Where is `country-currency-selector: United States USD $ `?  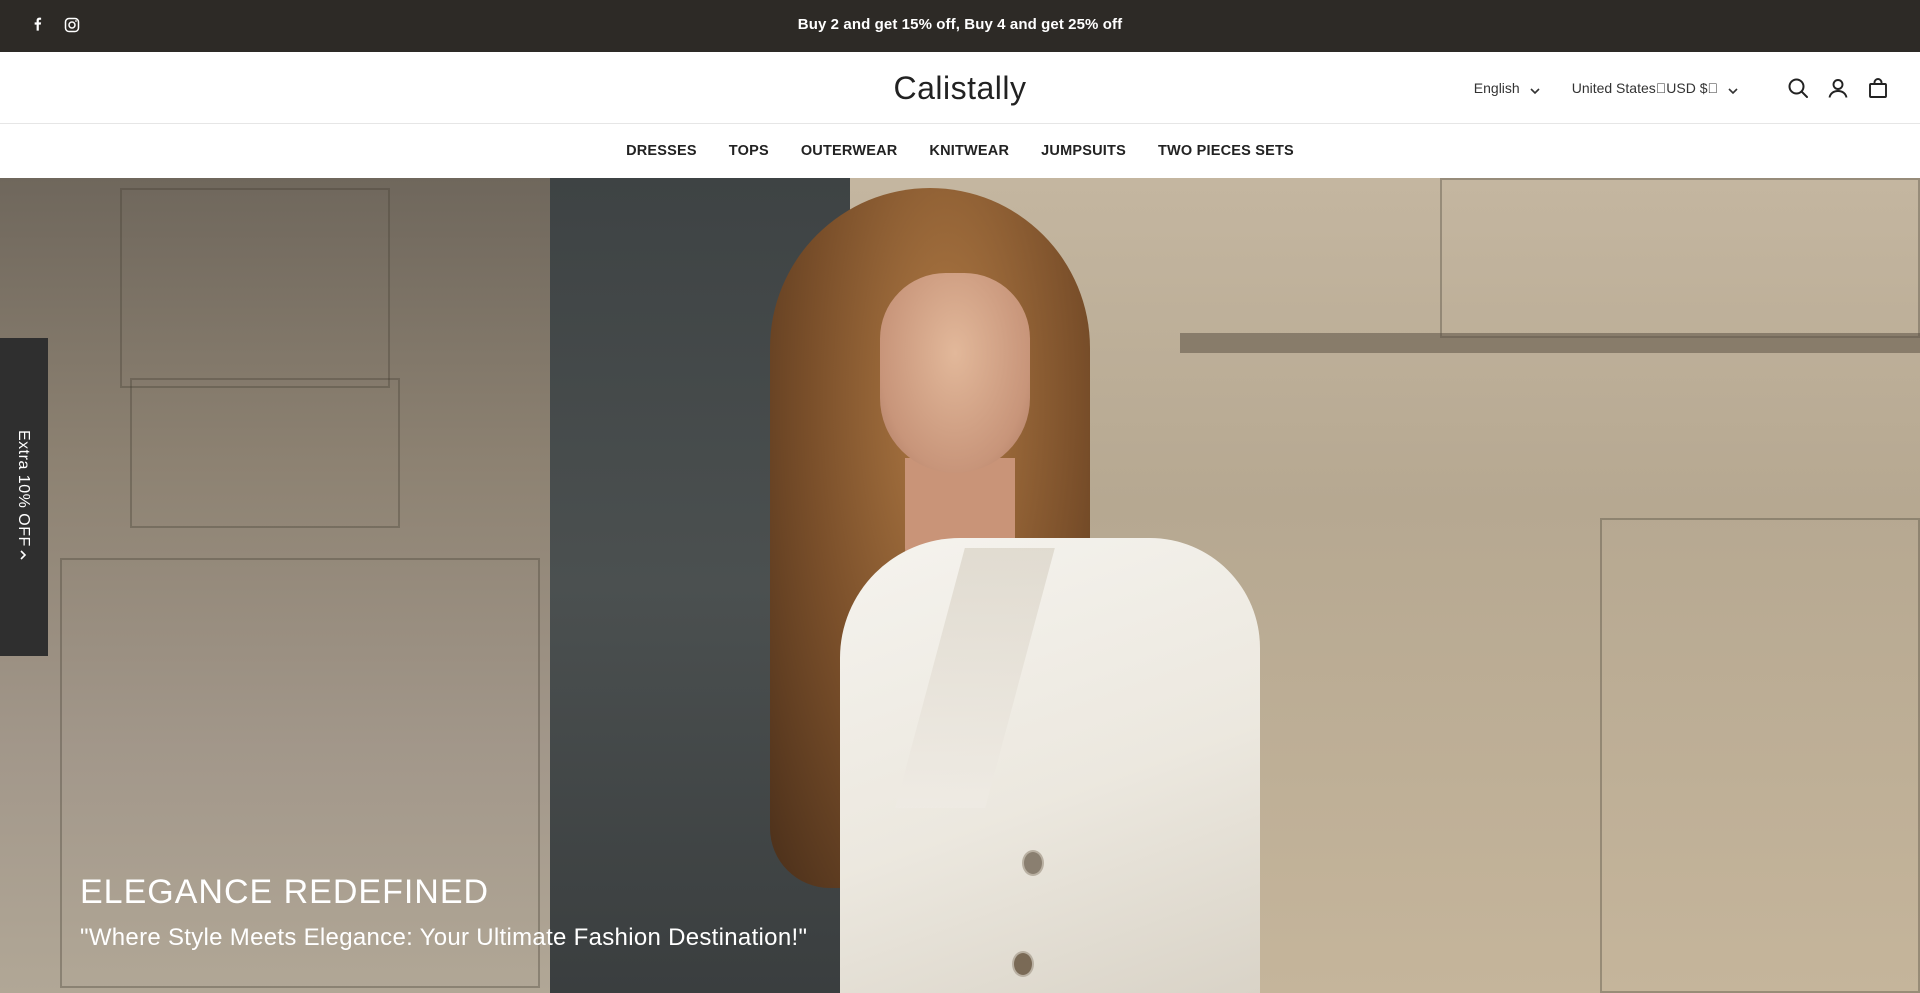 country-currency-selector: United States USD $  is located at coordinates (1655, 88).